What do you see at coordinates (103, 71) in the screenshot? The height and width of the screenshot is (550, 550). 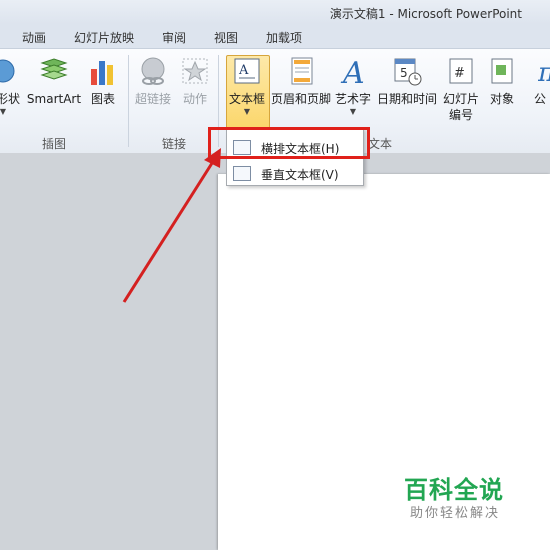 I see `chart-icon` at bounding box center [103, 71].